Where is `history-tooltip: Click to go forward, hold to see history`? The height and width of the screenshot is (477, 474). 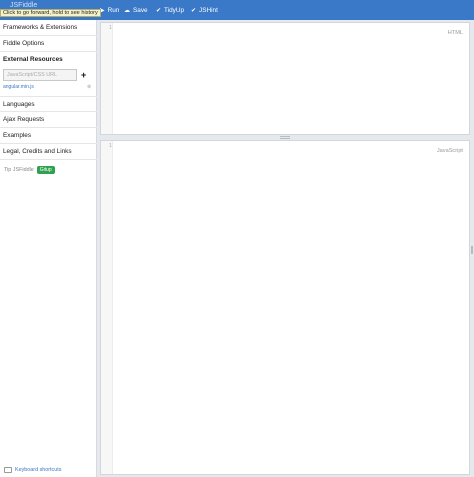 history-tooltip: Click to go forward, hold to see history is located at coordinates (50, 13).